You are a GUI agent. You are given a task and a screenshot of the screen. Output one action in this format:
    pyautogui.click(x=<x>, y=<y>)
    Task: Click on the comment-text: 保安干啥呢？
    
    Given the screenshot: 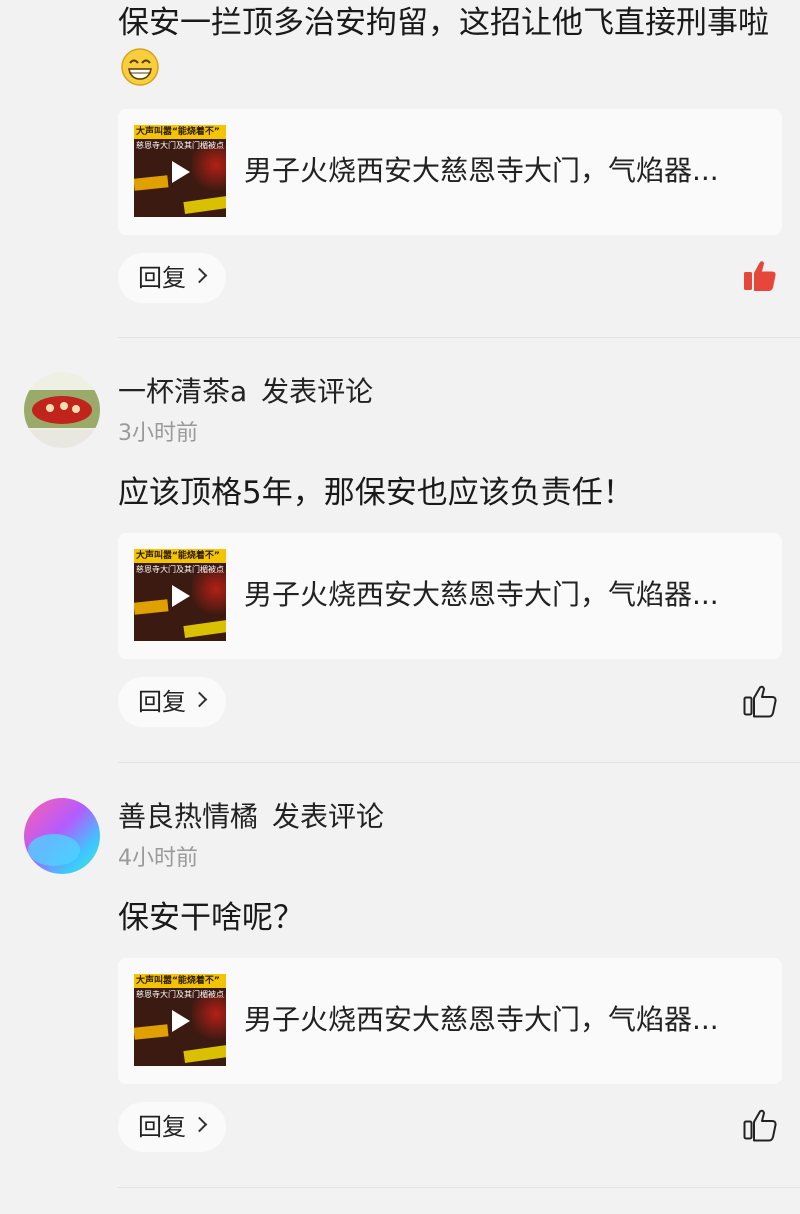 What is the action you would take?
    pyautogui.click(x=211, y=918)
    